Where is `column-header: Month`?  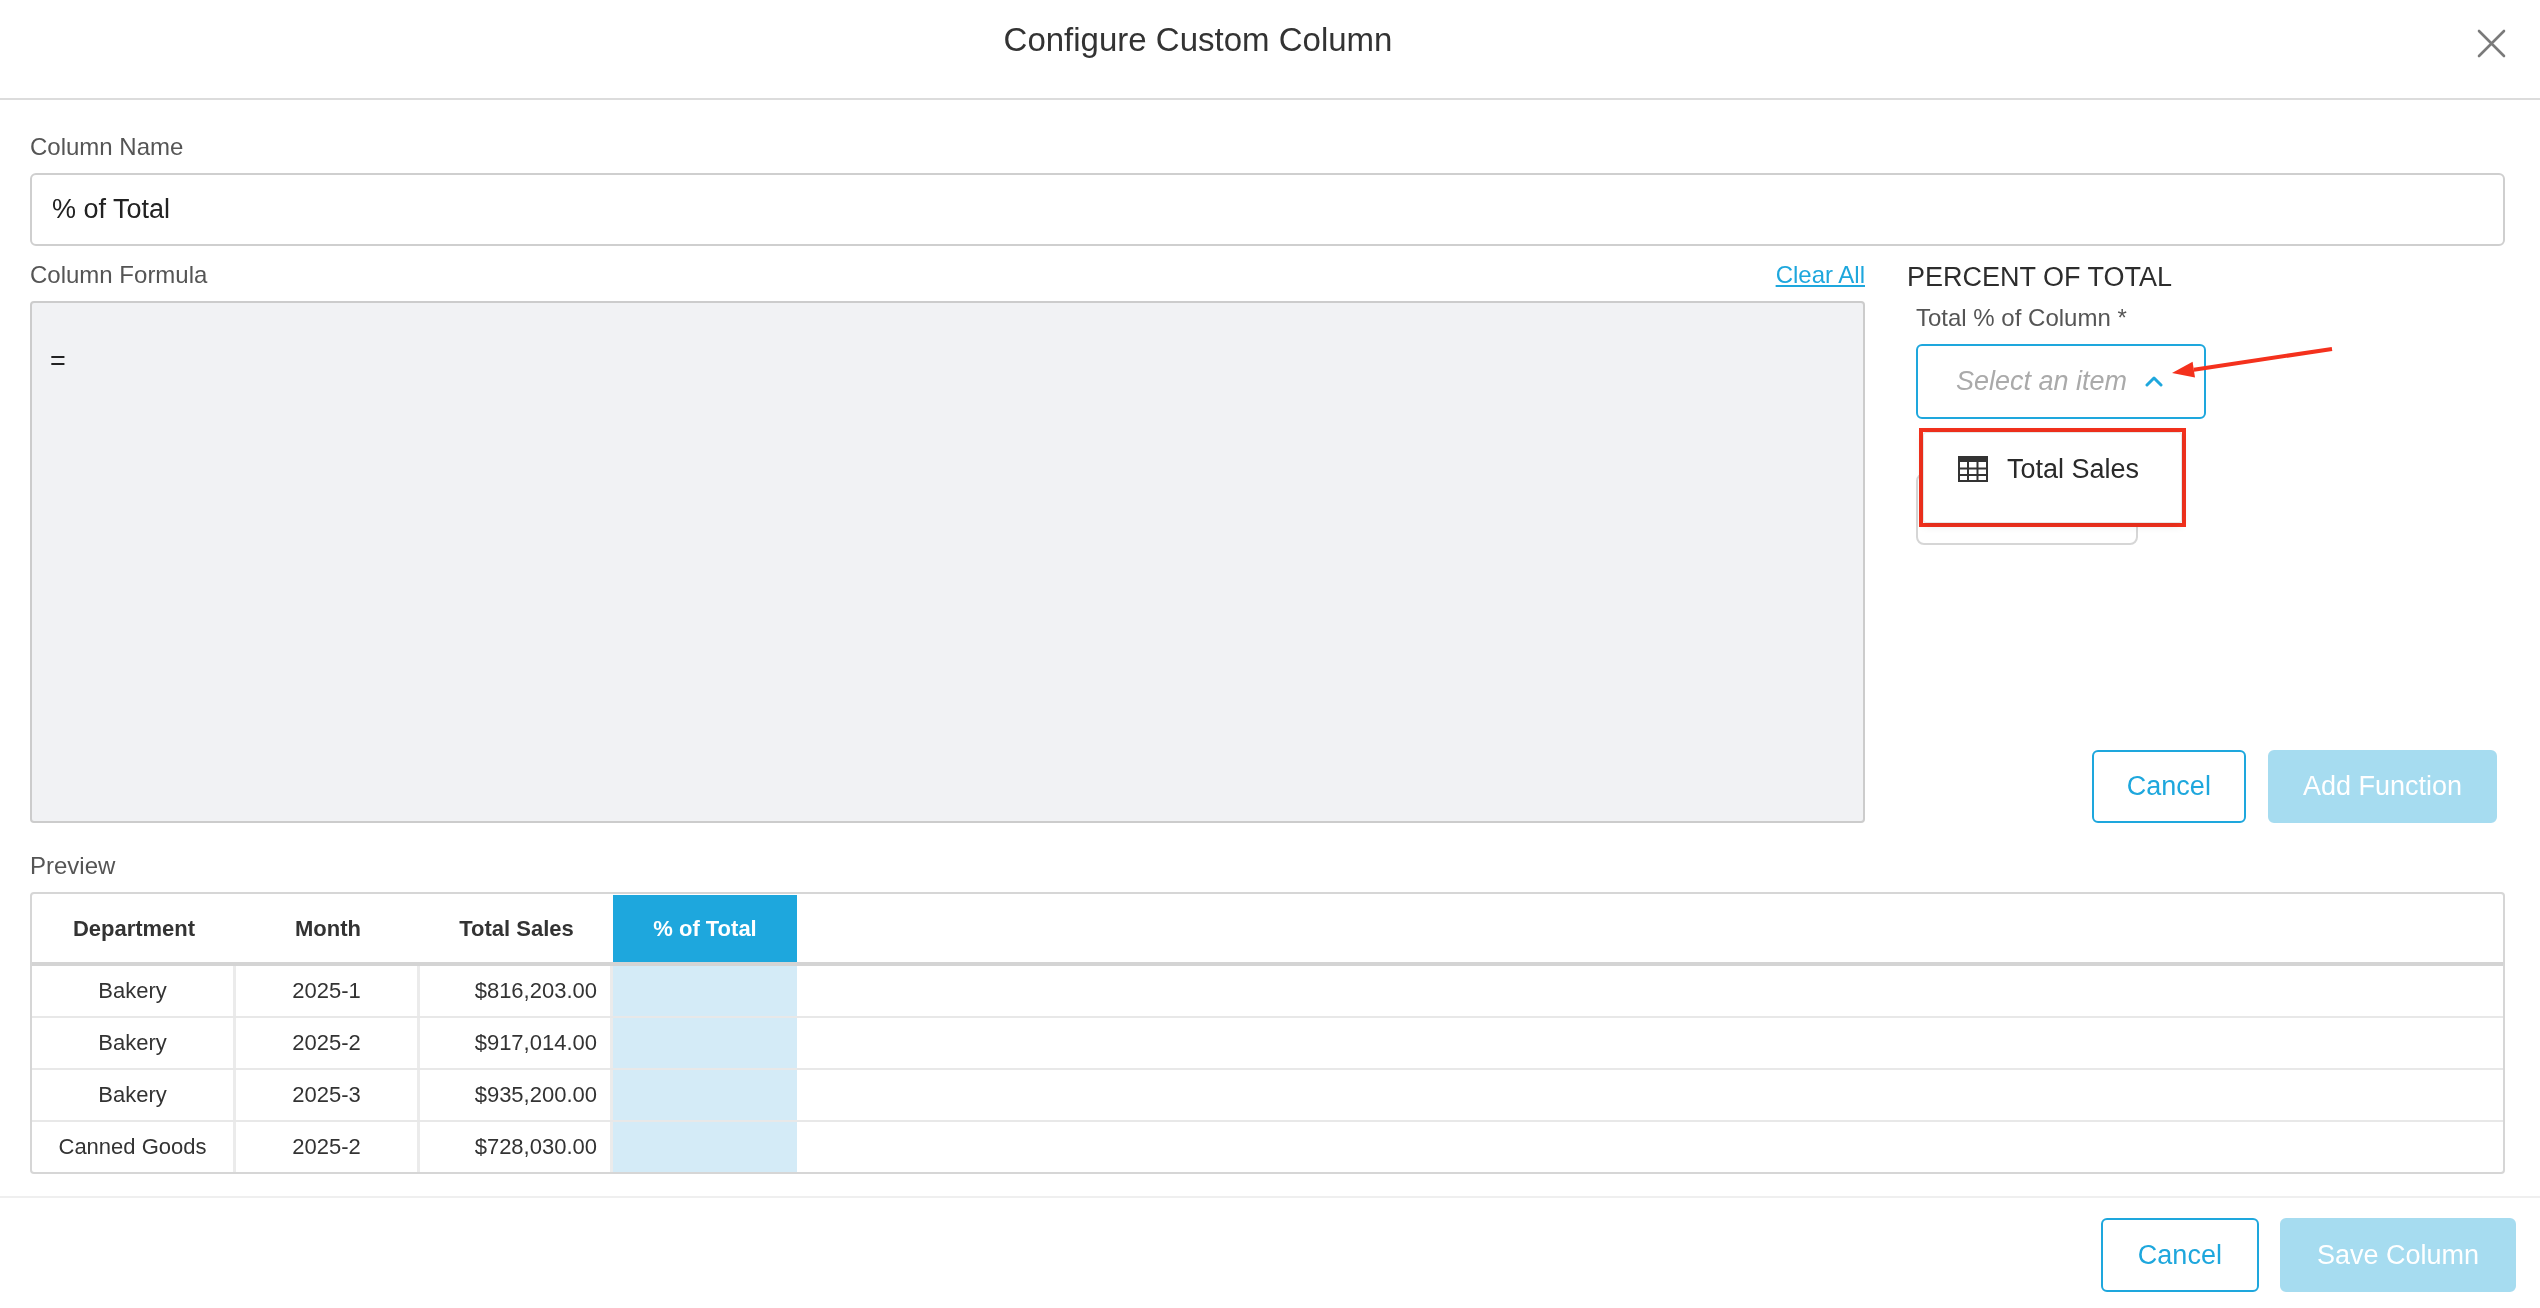 column-header: Month is located at coordinates (328, 928).